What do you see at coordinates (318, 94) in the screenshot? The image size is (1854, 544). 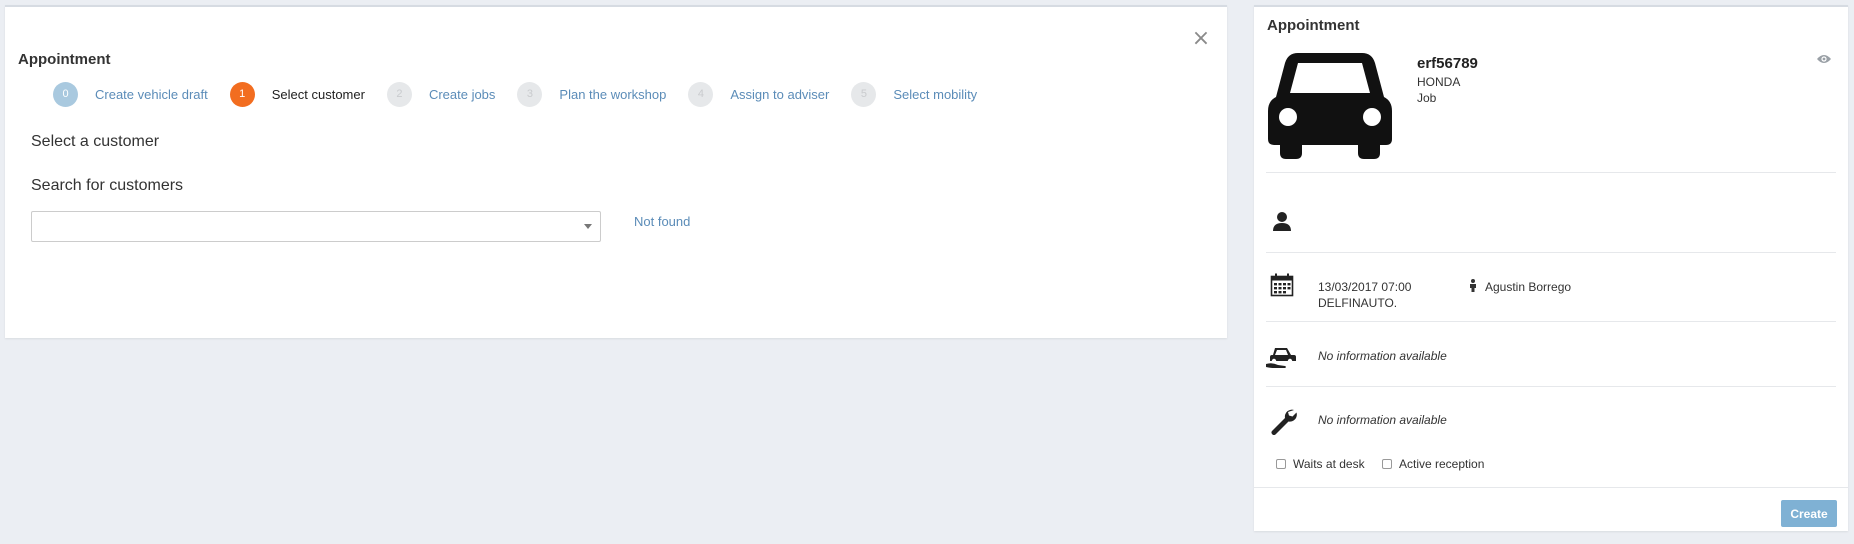 I see `step-label: Select customer` at bounding box center [318, 94].